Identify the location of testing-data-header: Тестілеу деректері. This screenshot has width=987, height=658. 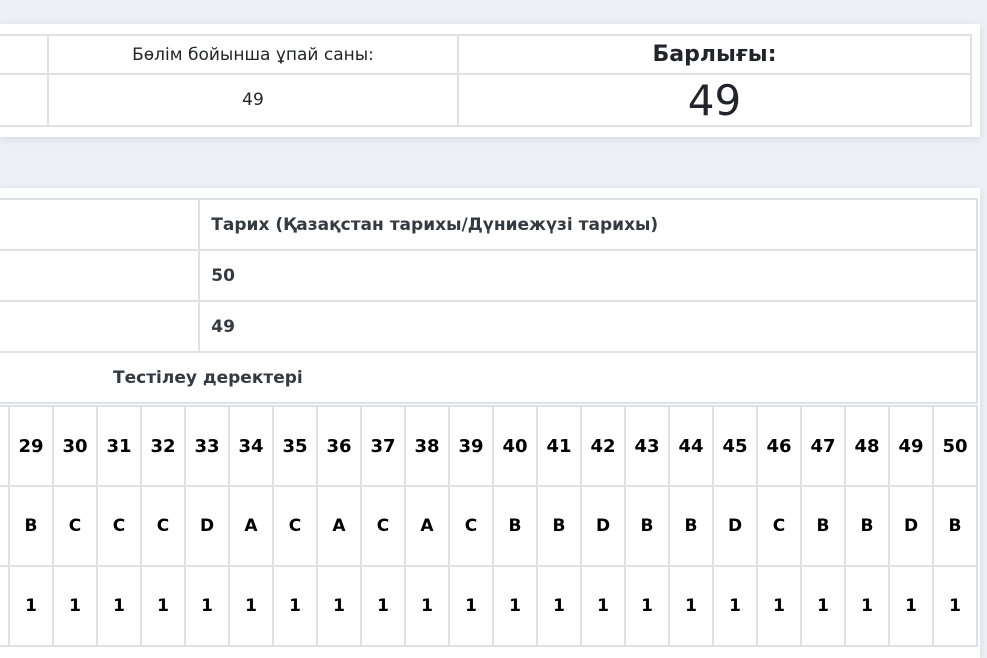
(489, 377).